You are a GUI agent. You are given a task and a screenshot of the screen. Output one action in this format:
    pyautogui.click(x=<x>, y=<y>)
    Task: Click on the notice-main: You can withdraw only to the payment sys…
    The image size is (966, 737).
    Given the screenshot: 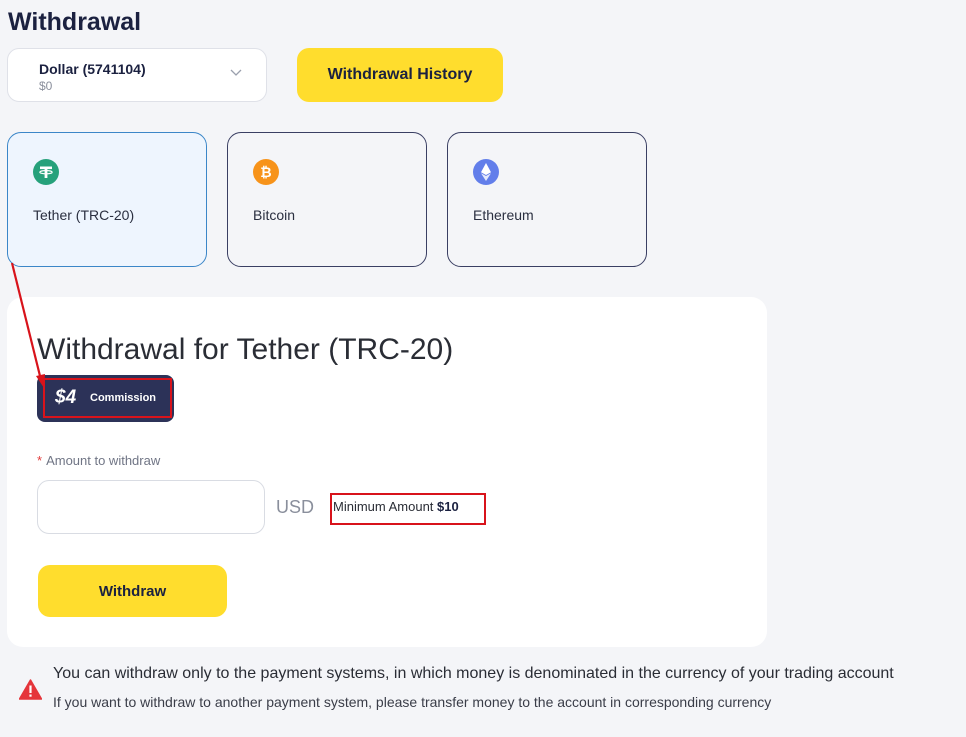 What is the action you would take?
    pyautogui.click(x=473, y=673)
    